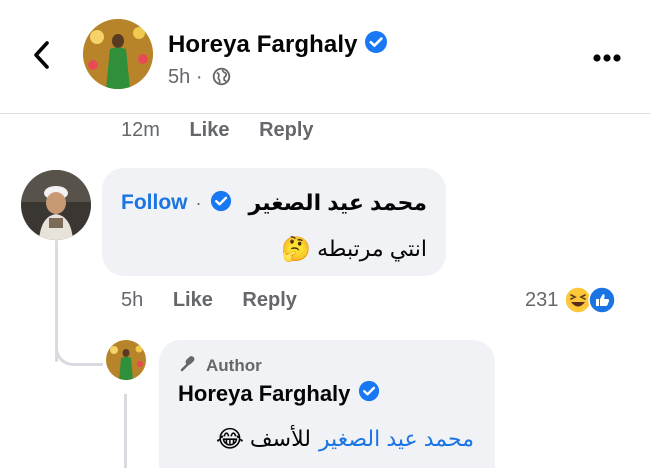 Image resolution: width=650 pixels, height=468 pixels. Describe the element at coordinates (286, 130) in the screenshot. I see `prev-reply-button: Reply` at that location.